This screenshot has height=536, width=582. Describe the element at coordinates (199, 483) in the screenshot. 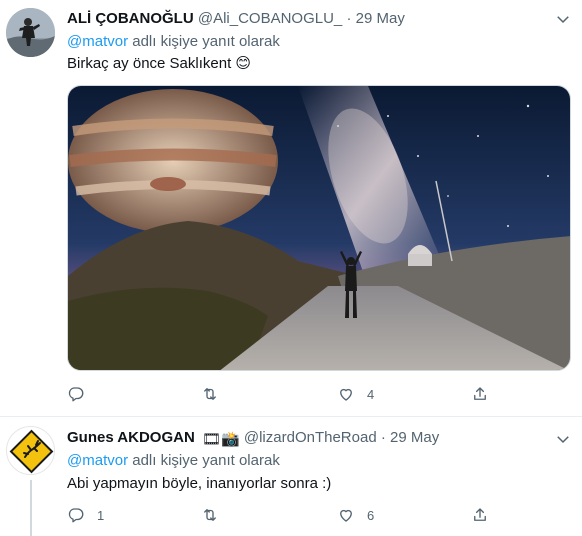

I see `tweet-text: Abi yapmayın böyle, inanıyorlar sonra :)` at that location.